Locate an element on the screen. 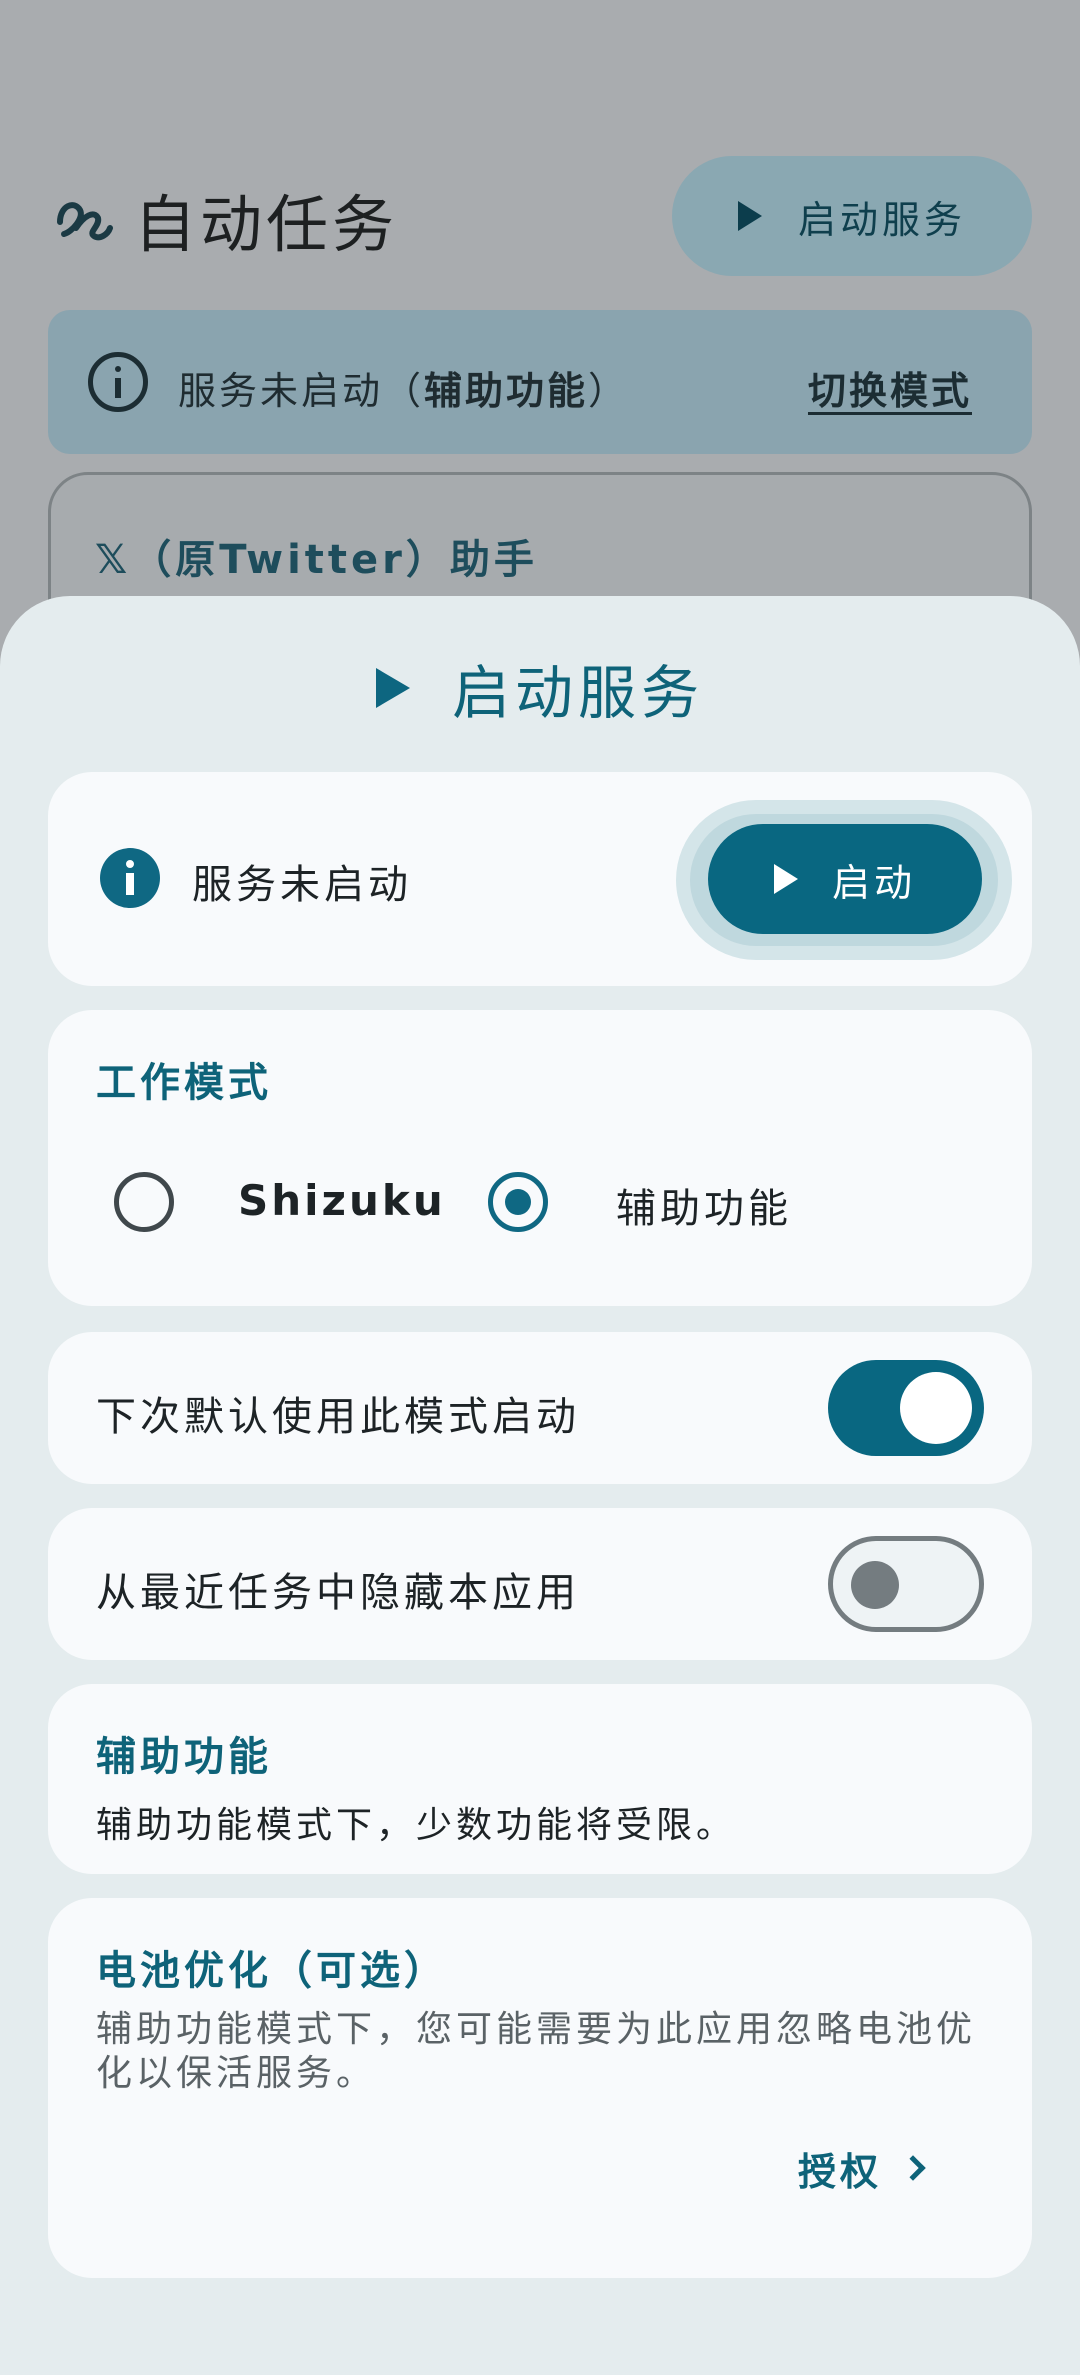  radio-shizuku is located at coordinates (144, 1202).